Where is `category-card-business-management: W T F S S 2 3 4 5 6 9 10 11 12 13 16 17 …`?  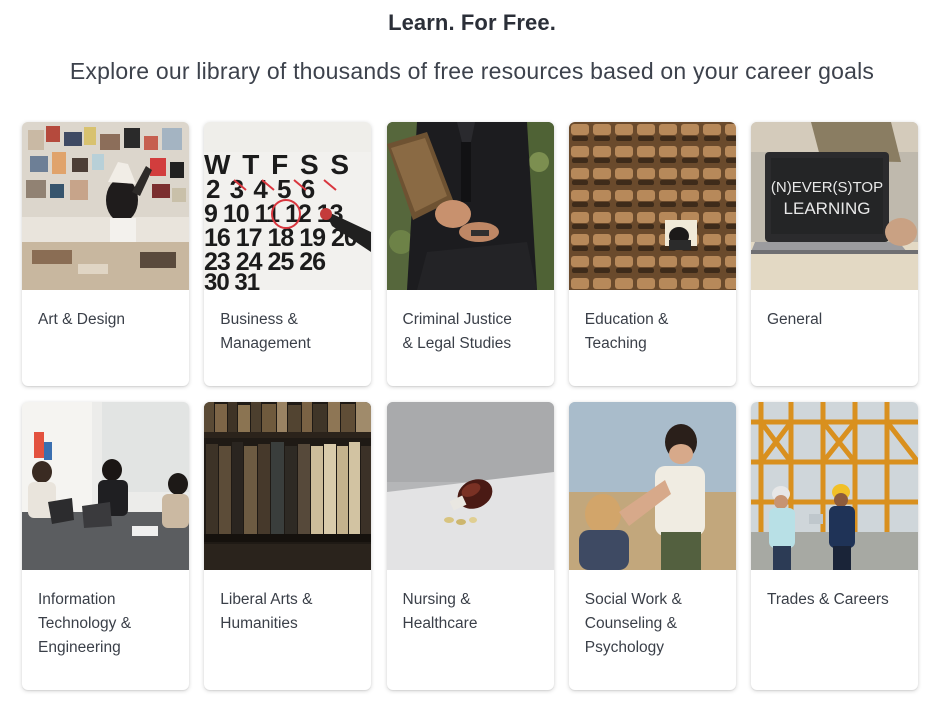
category-card-business-management: W T F S S 2 3 4 5 6 9 10 11 12 13 16 17 … is located at coordinates (288, 254).